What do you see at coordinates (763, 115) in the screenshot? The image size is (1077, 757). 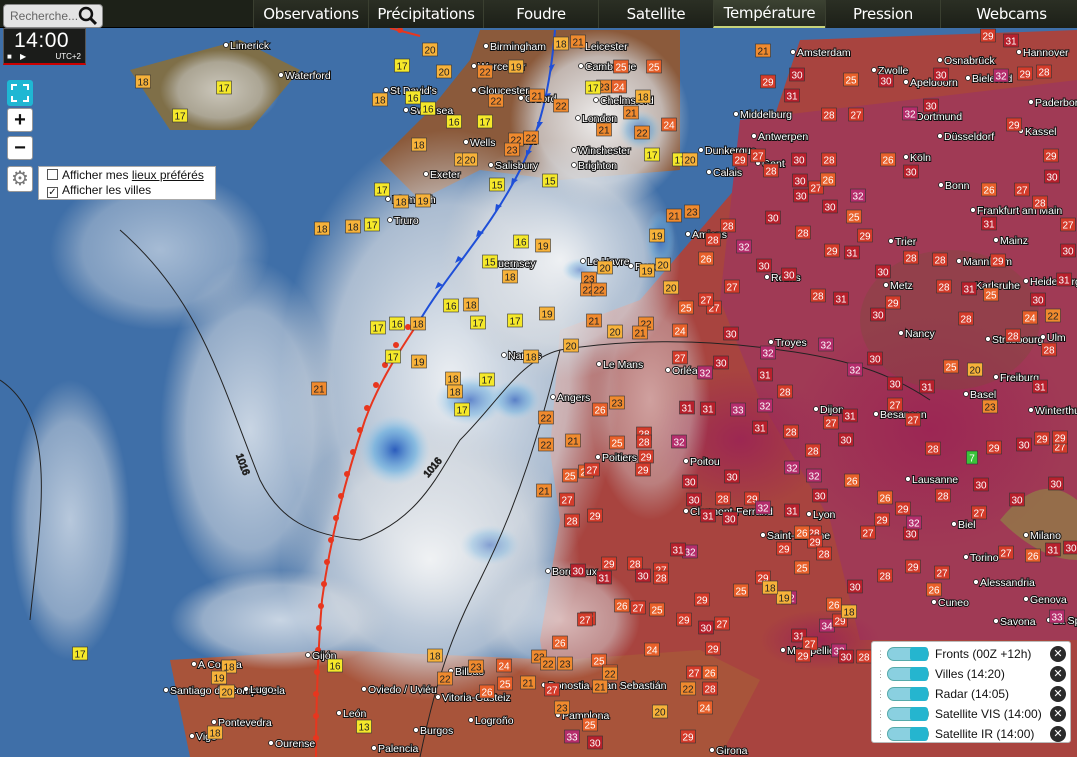 I see `city-marker: Middelburg` at bounding box center [763, 115].